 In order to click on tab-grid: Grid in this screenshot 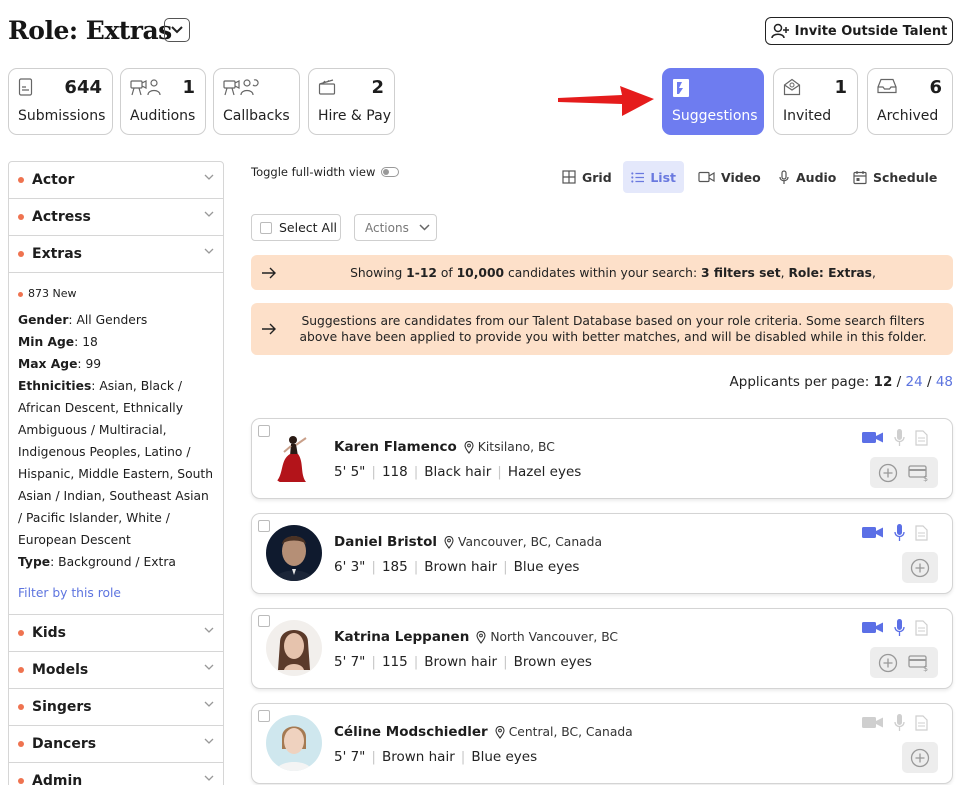, I will do `click(587, 177)`.